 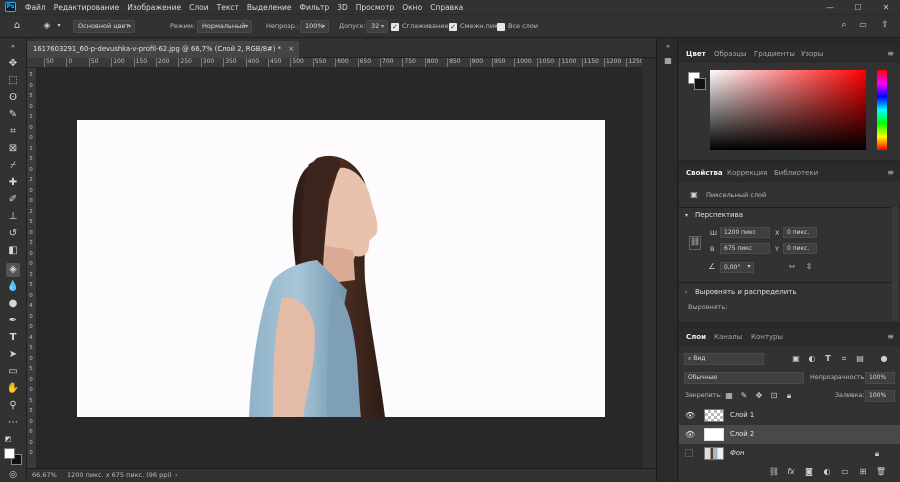 What do you see at coordinates (719, 215) in the screenshot?
I see `transform-section-title: Перспектива` at bounding box center [719, 215].